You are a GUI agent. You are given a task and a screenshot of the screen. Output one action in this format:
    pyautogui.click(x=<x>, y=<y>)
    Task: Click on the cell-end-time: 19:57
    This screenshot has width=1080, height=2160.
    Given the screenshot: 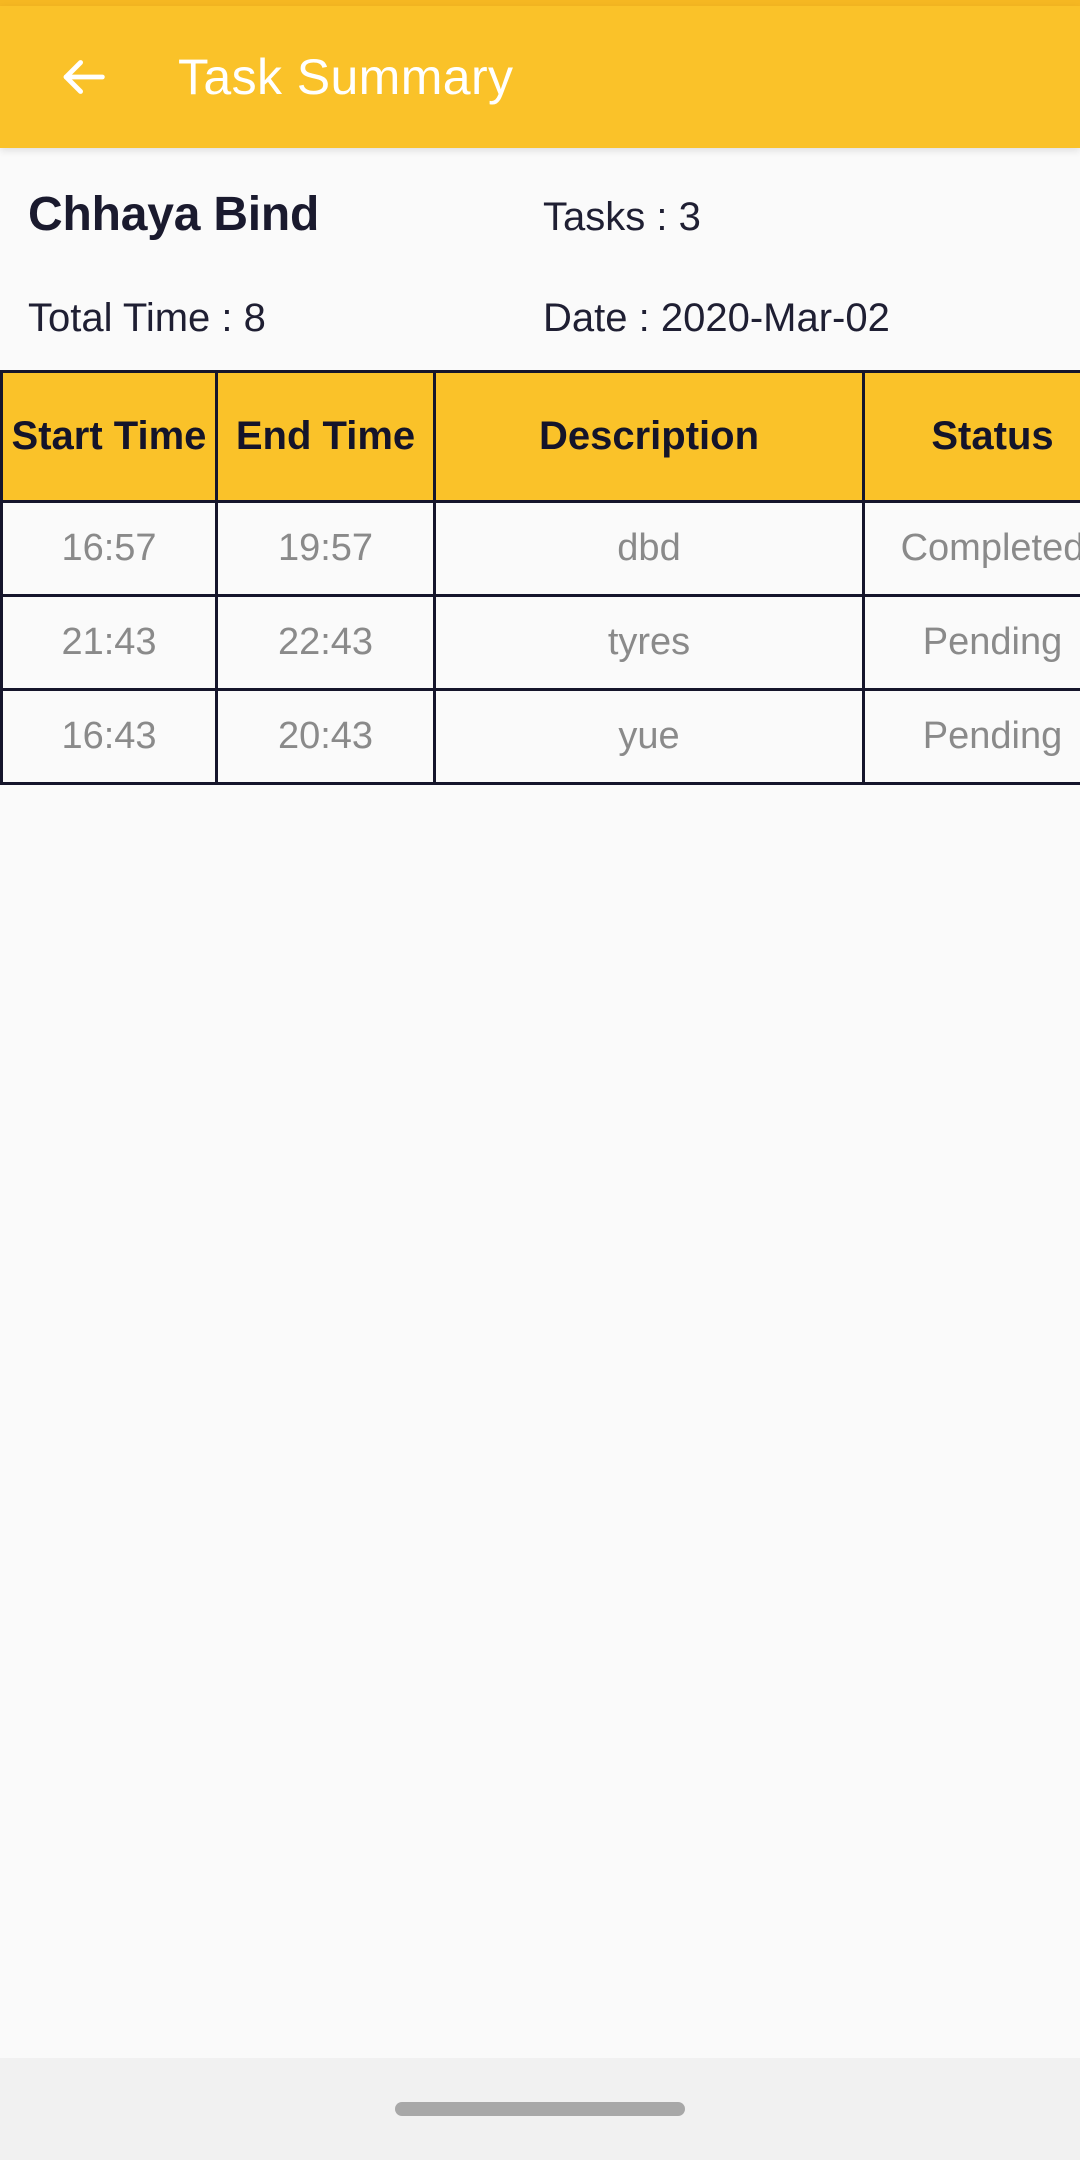 What is the action you would take?
    pyautogui.click(x=325, y=549)
    